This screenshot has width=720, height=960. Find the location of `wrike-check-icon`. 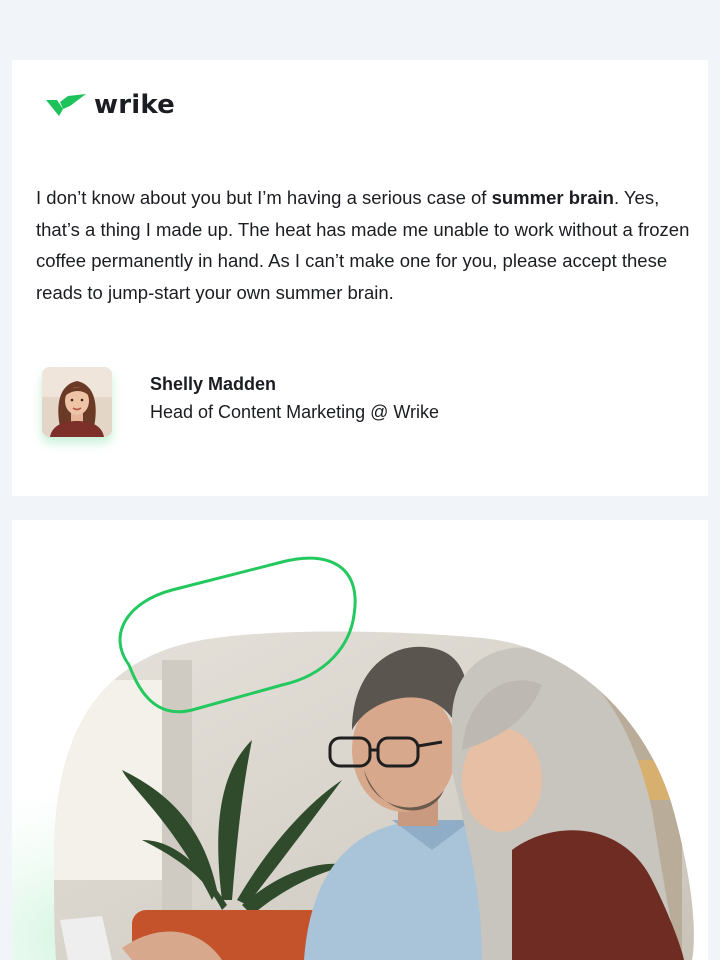

wrike-check-icon is located at coordinates (66, 105).